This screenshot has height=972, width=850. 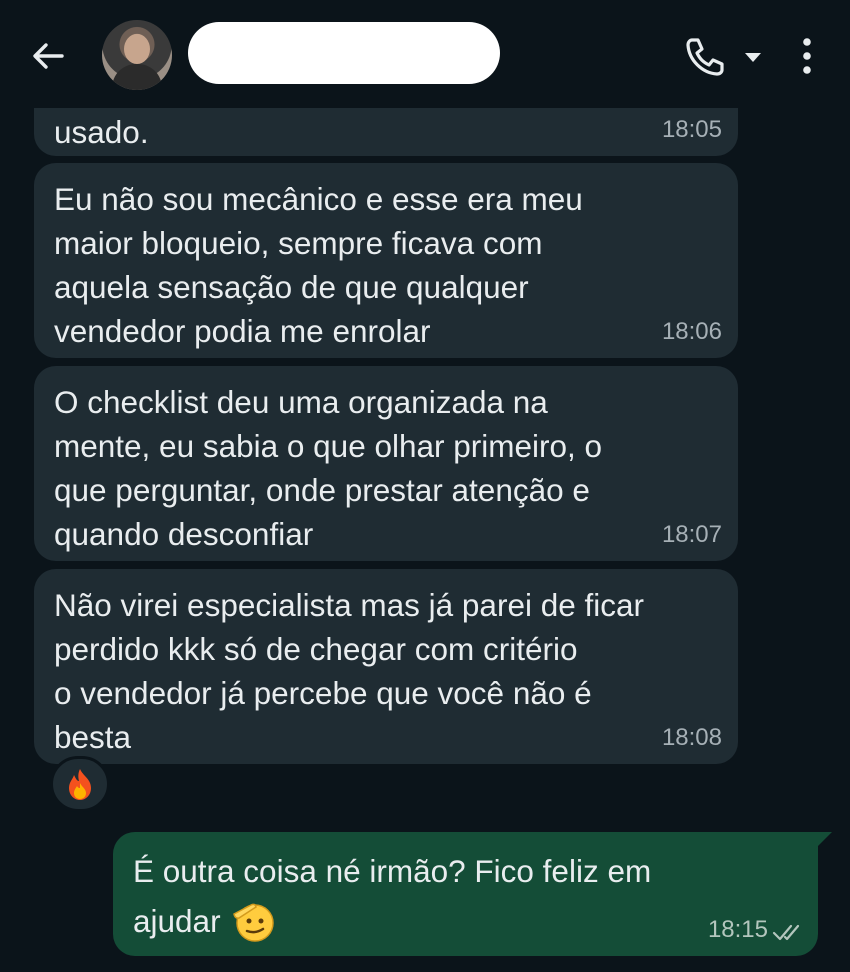 What do you see at coordinates (48, 56) in the screenshot?
I see `back-button` at bounding box center [48, 56].